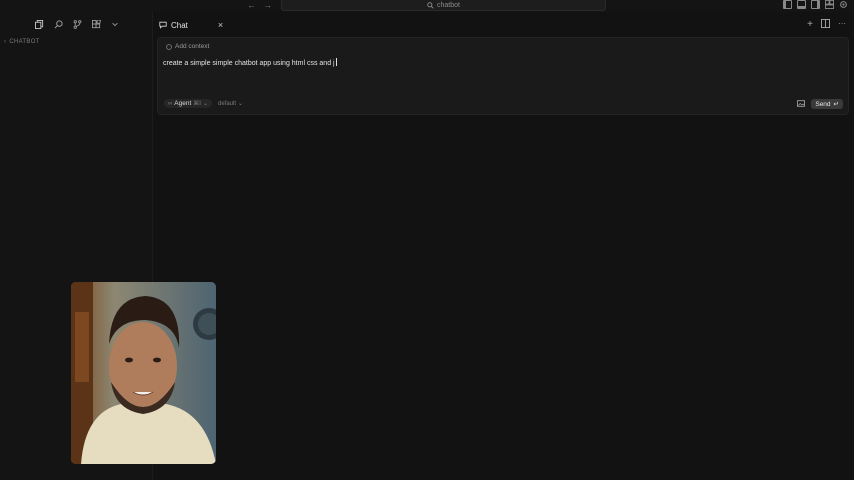 This screenshot has height=480, width=854. What do you see at coordinates (503, 26) in the screenshot?
I see `chat-tab-bar: Chat × + ···` at bounding box center [503, 26].